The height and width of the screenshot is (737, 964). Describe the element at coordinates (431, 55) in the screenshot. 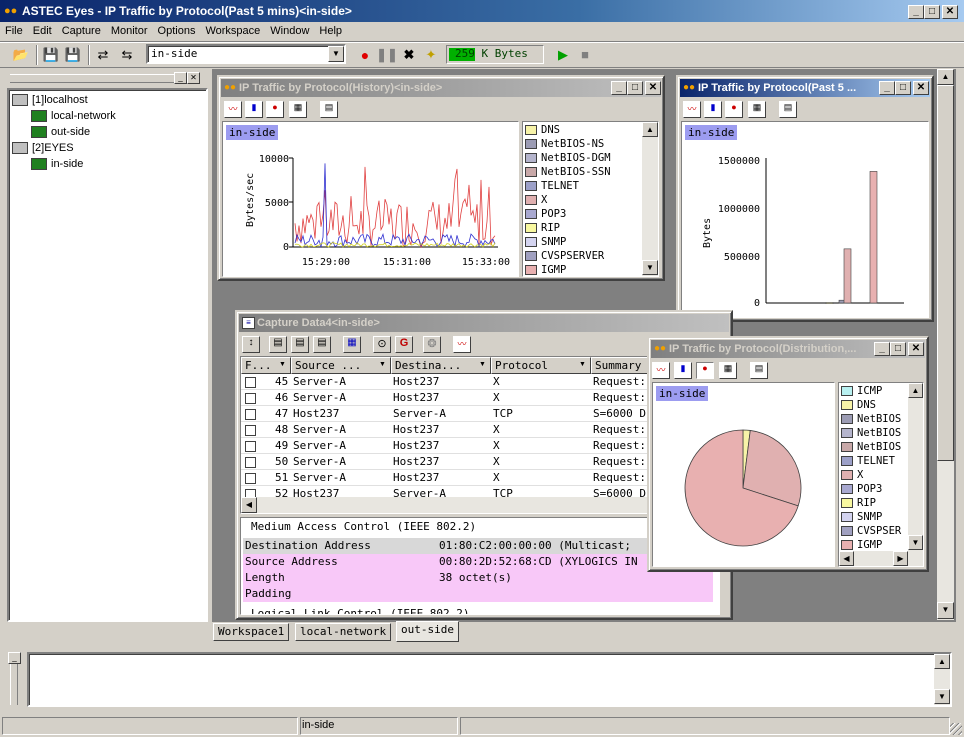

I see `new-capture-icon: ✦` at that location.